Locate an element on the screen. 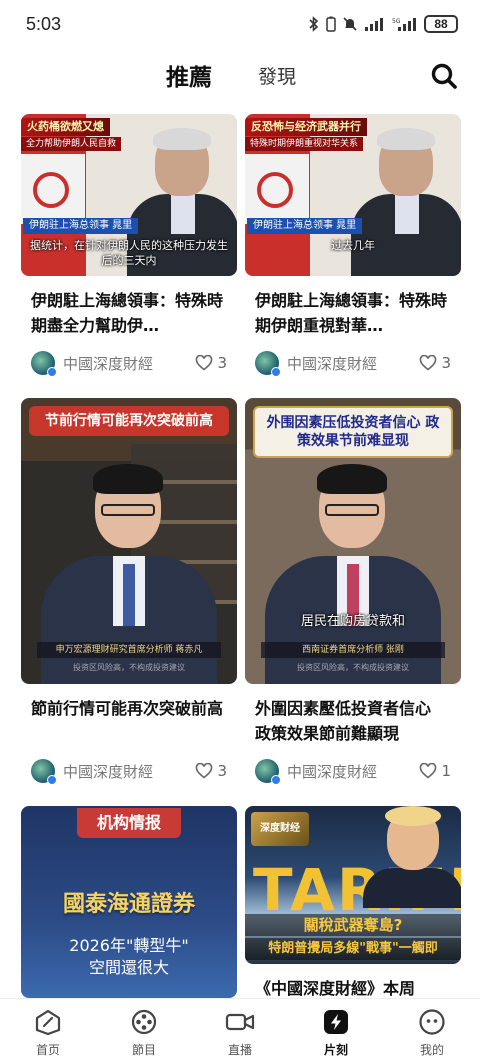  video-thumbnail: TARIFF 深度财经 關稅武器奪島? 特朗普攪局多線"戰事"一觸即 is located at coordinates (353, 885).